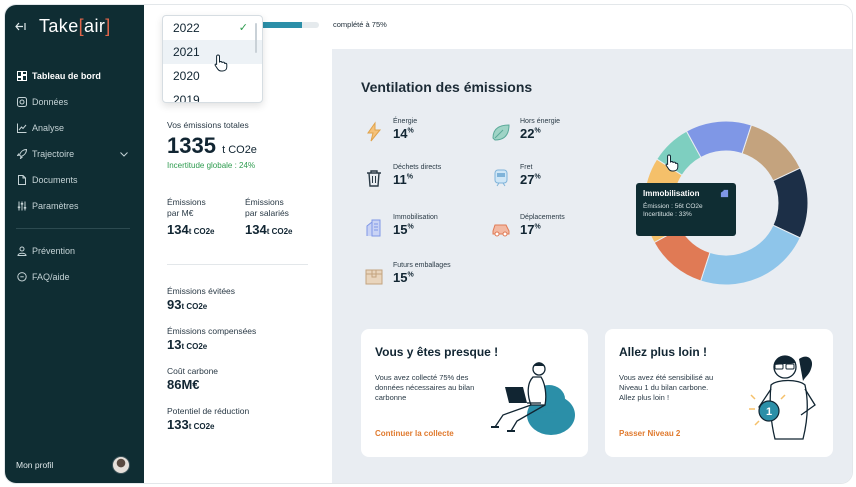 The image size is (856, 487). What do you see at coordinates (414, 433) in the screenshot?
I see `continue-collection-link: Continuer la collecte` at bounding box center [414, 433].